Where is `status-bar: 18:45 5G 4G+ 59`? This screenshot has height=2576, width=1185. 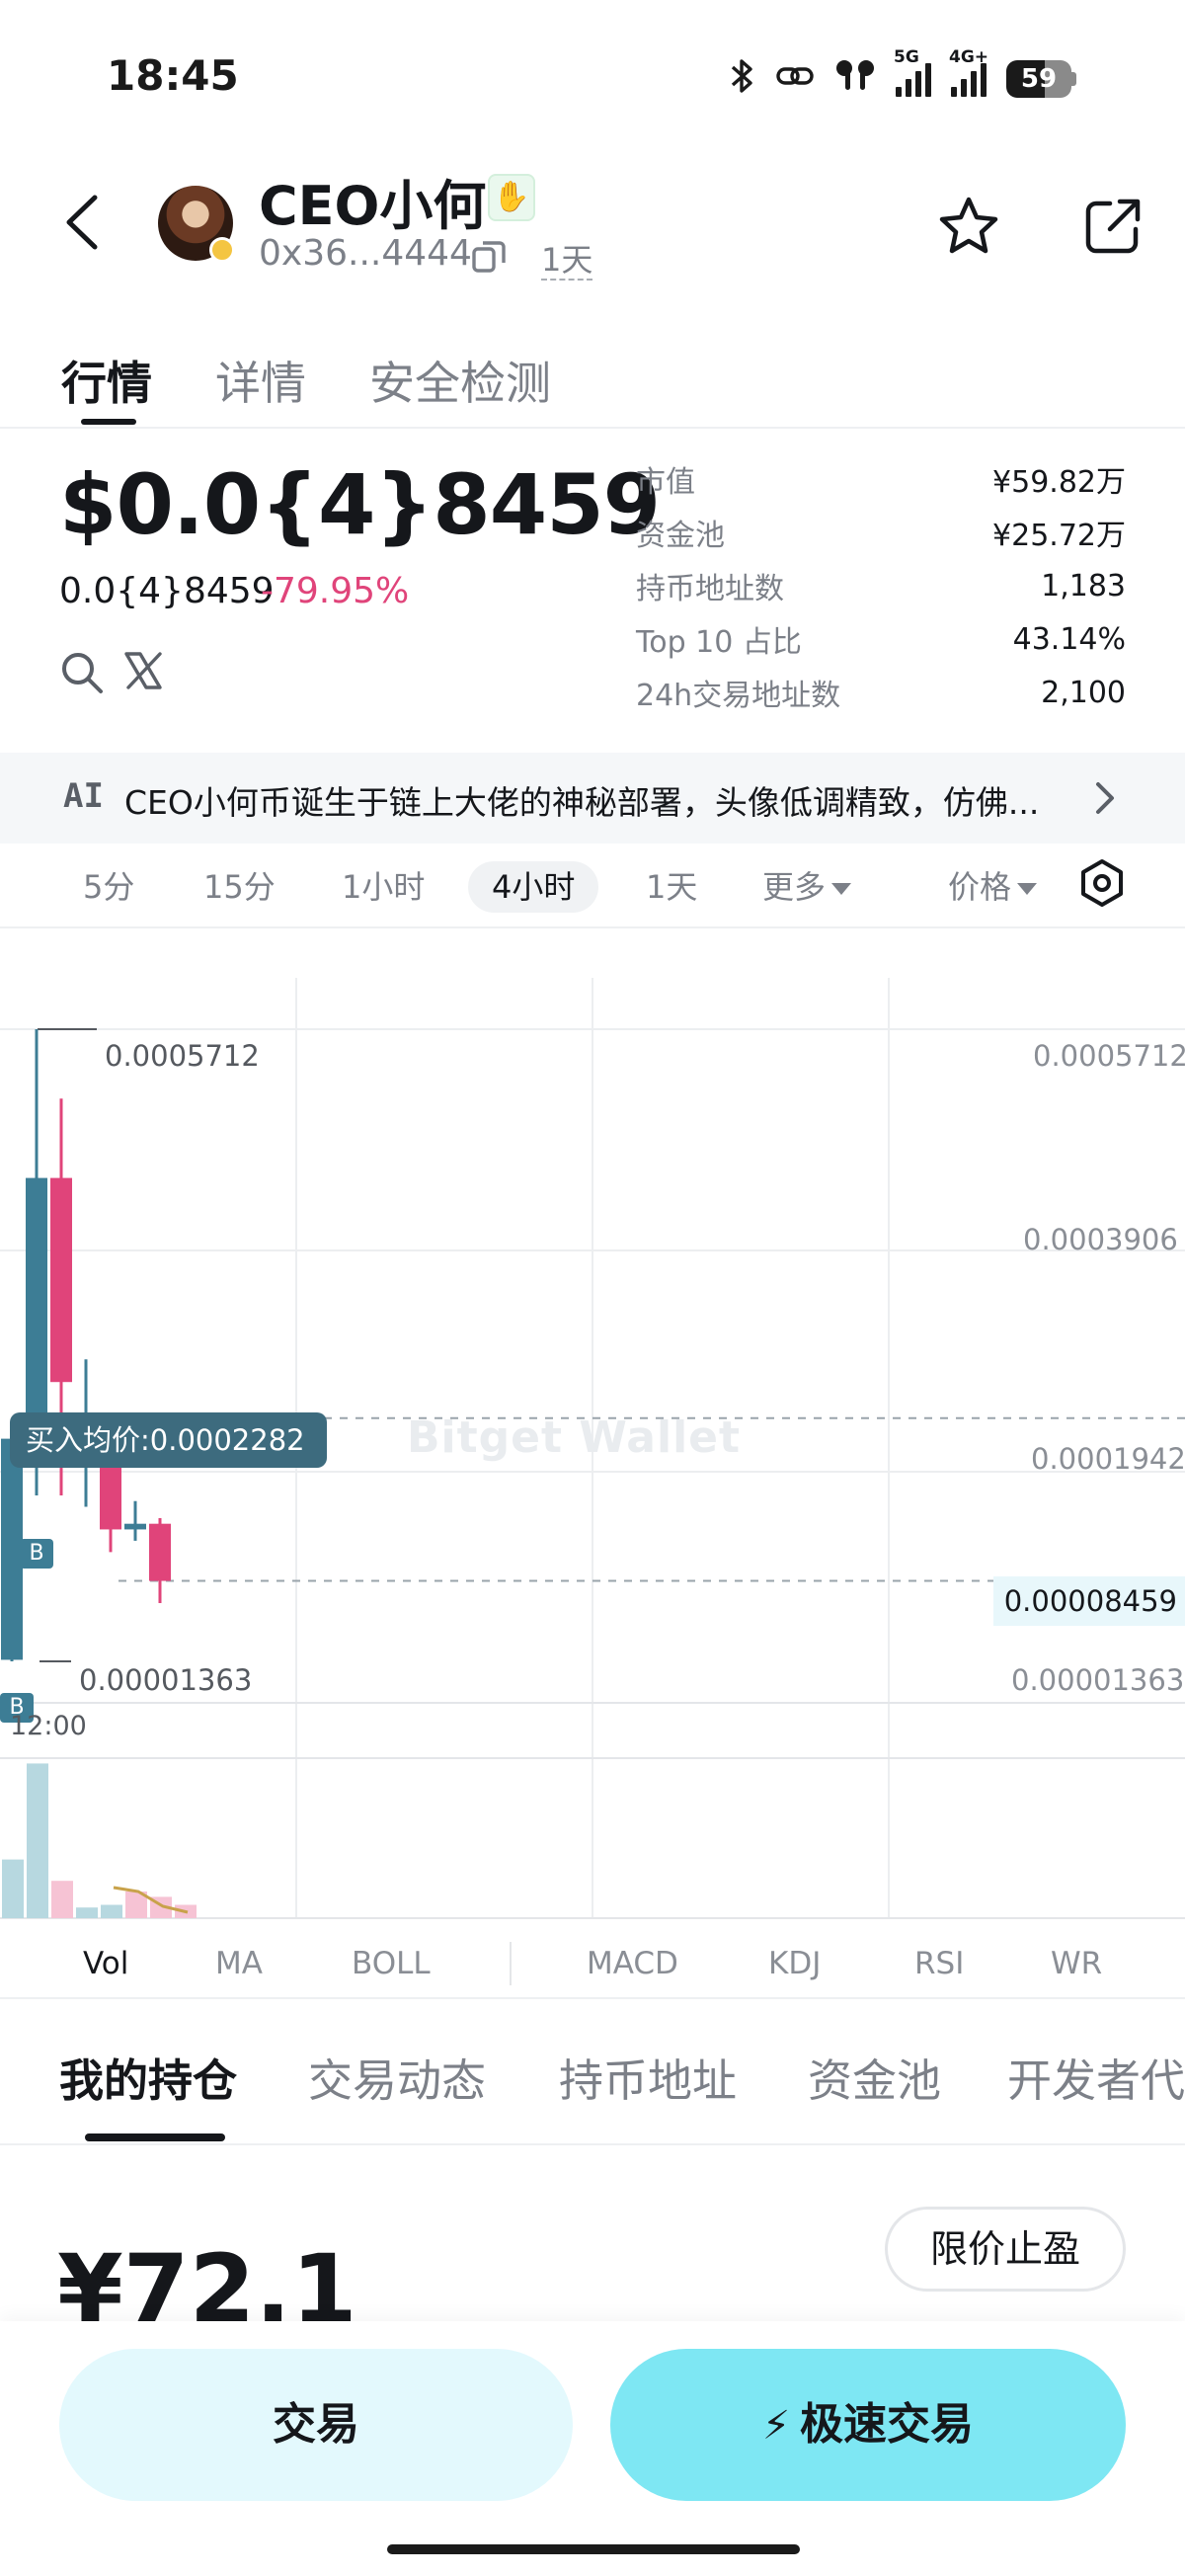
status-bar: 18:45 5G 4G+ 59 is located at coordinates (592, 79).